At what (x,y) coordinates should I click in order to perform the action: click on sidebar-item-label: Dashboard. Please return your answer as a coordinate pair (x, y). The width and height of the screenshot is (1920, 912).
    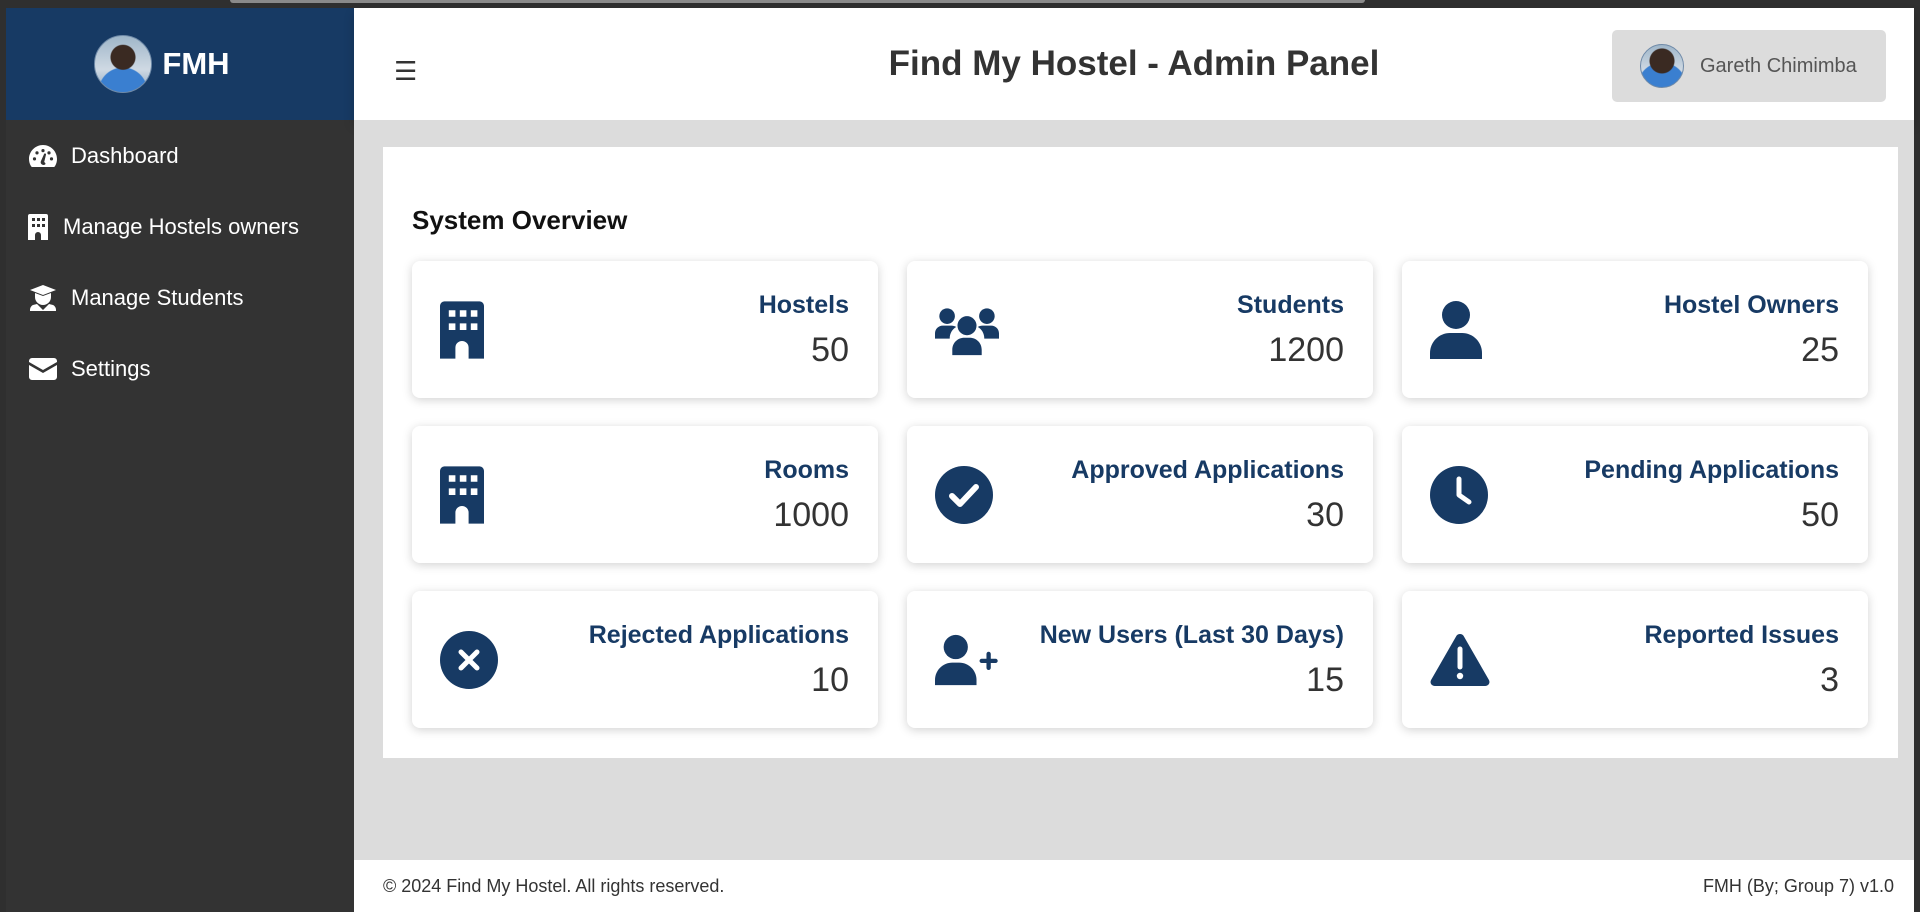
    Looking at the image, I should click on (125, 155).